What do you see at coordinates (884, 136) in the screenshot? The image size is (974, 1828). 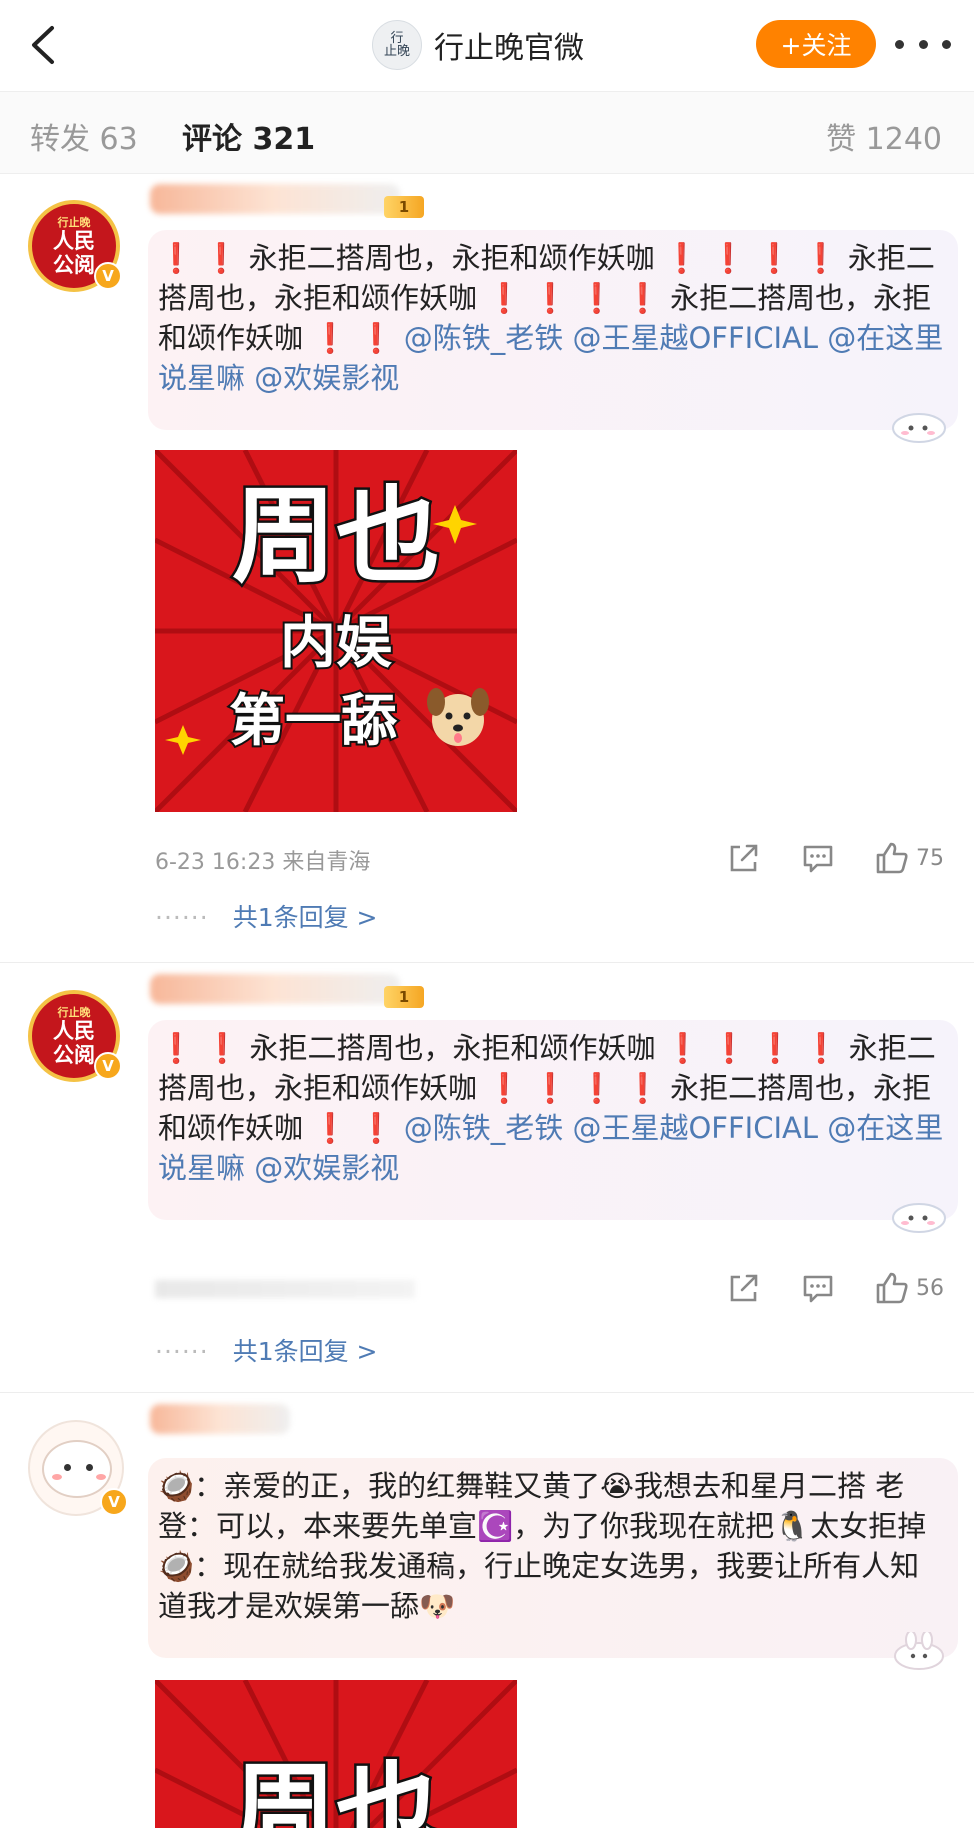 I see `tab-likes: 赞 1240` at bounding box center [884, 136].